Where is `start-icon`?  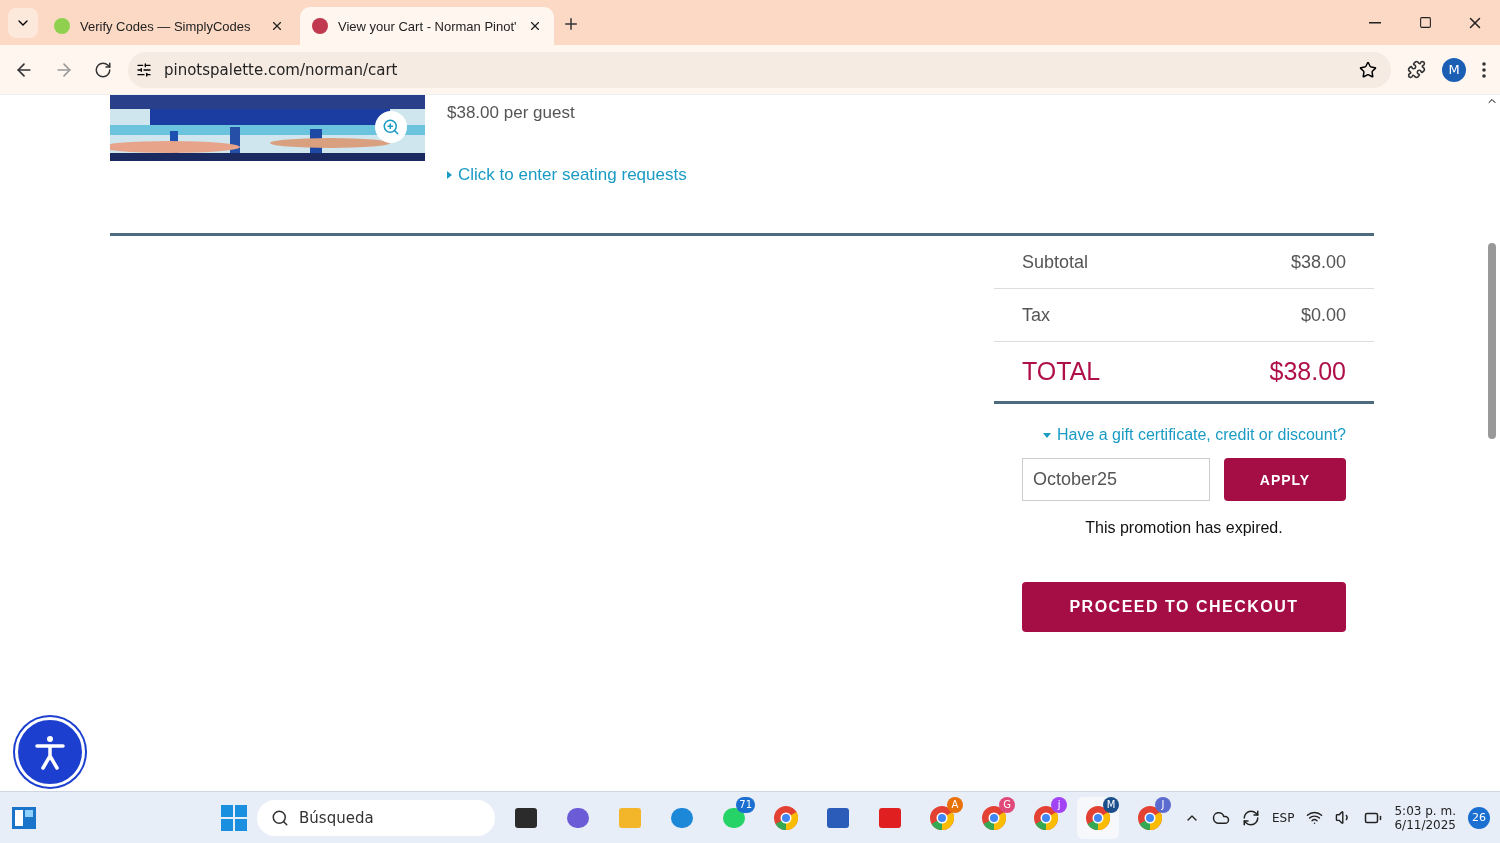
start-icon is located at coordinates (234, 817).